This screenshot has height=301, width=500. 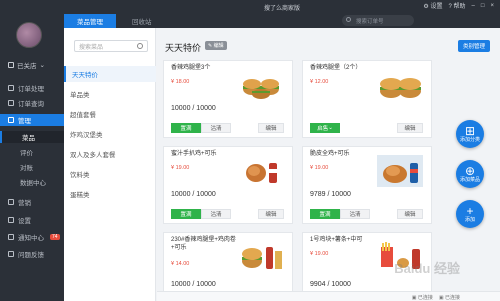 What do you see at coordinates (11, 103) in the screenshot?
I see `query-icon` at bounding box center [11, 103].